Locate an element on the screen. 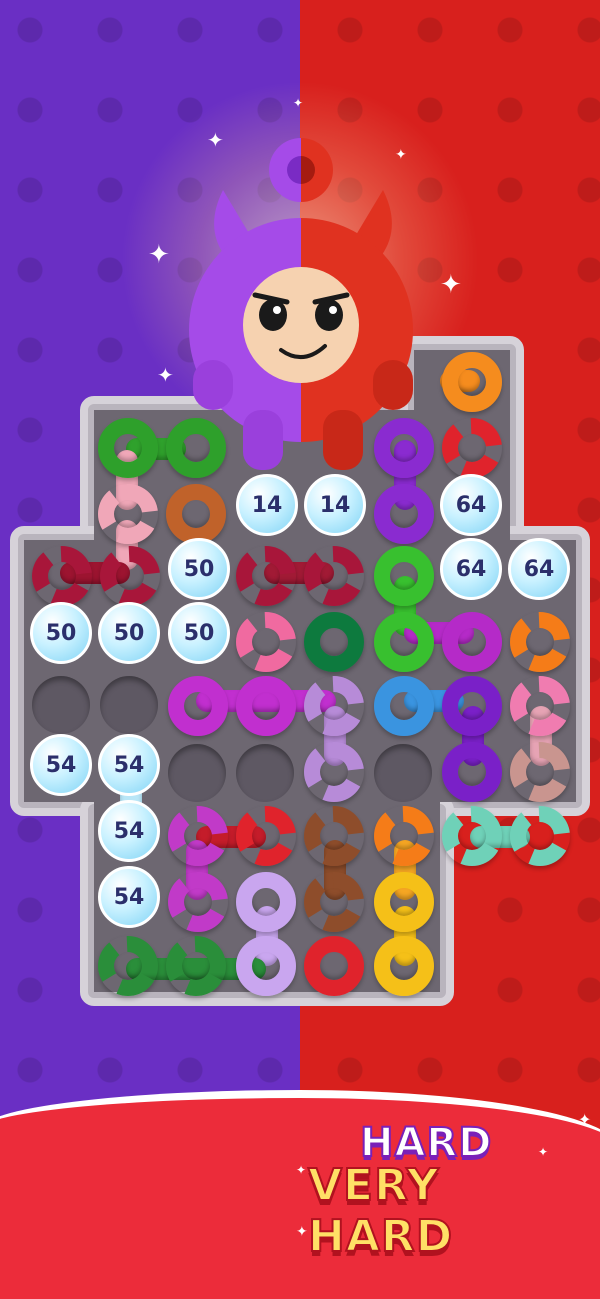  difficulty-sublabel: VERY HARD is located at coordinates (380, 1211).